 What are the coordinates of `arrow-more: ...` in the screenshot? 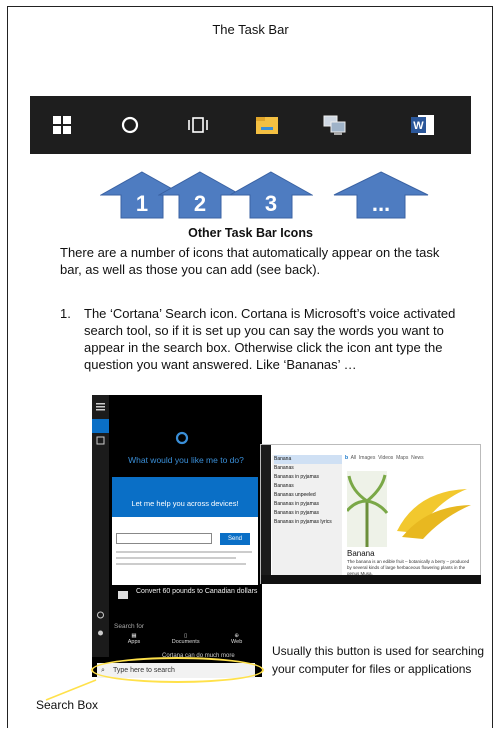 It's located at (381, 195).